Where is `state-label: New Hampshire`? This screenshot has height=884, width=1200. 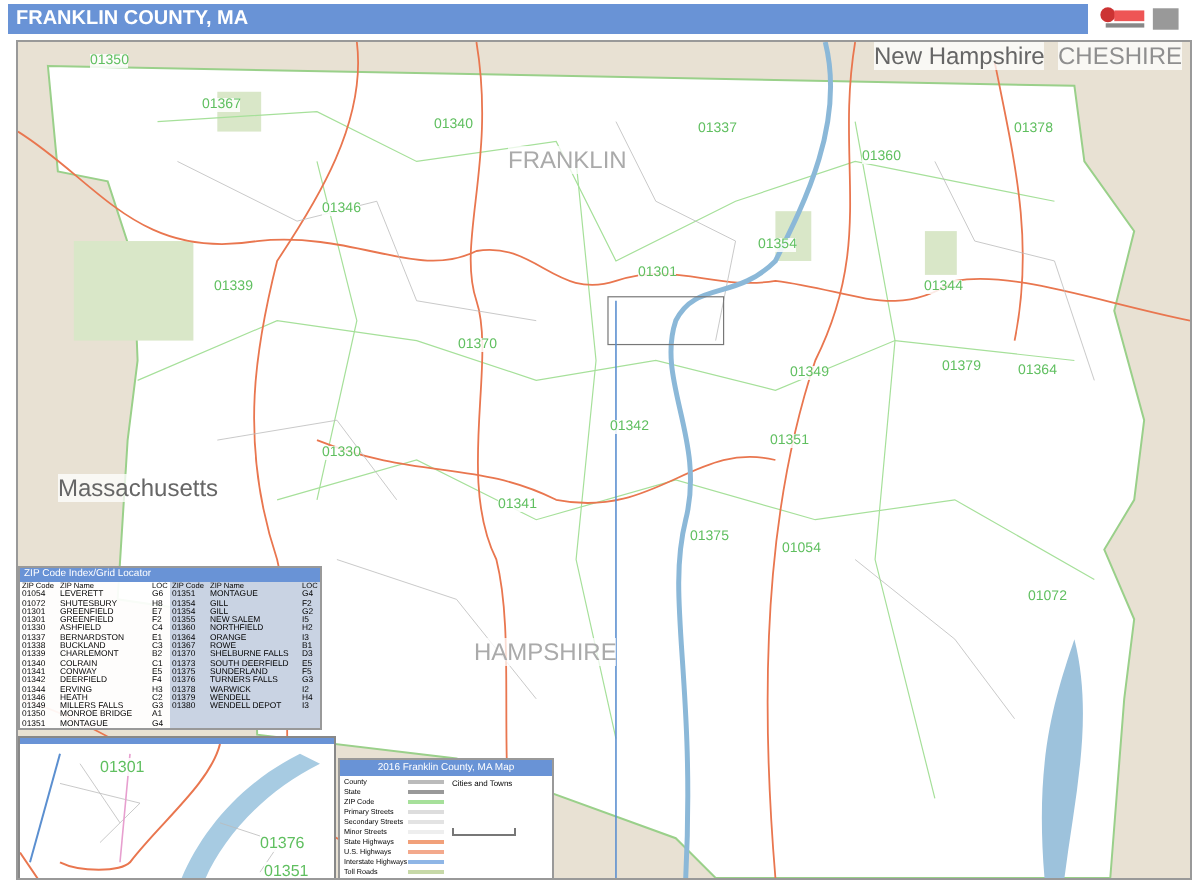
state-label: New Hampshire is located at coordinates (959, 56).